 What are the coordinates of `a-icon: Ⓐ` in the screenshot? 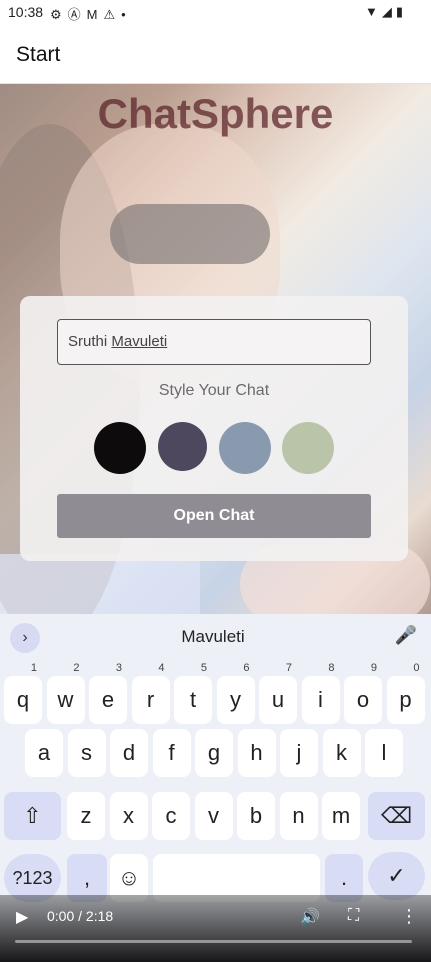 It's located at (77, 14).